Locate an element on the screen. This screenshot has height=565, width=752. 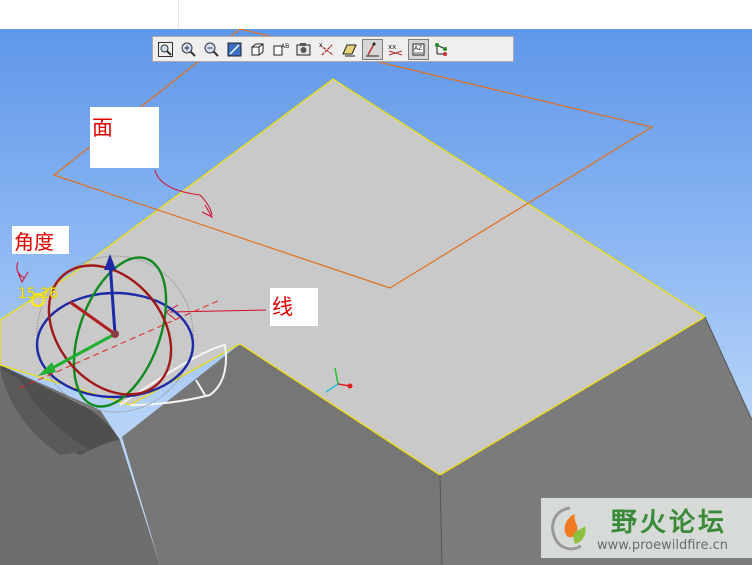
datum-axes-button: X is located at coordinates (326, 49).